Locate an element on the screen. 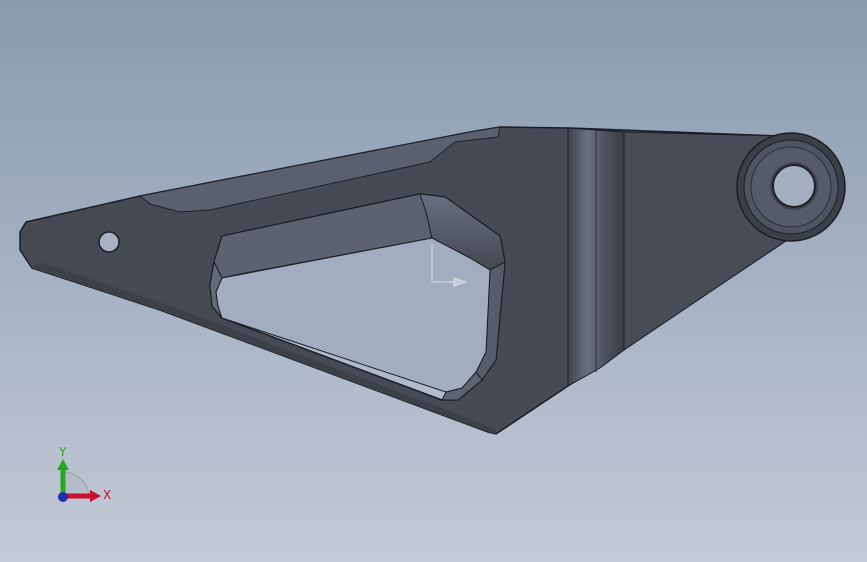  triad-plane-arc is located at coordinates (76, 484).